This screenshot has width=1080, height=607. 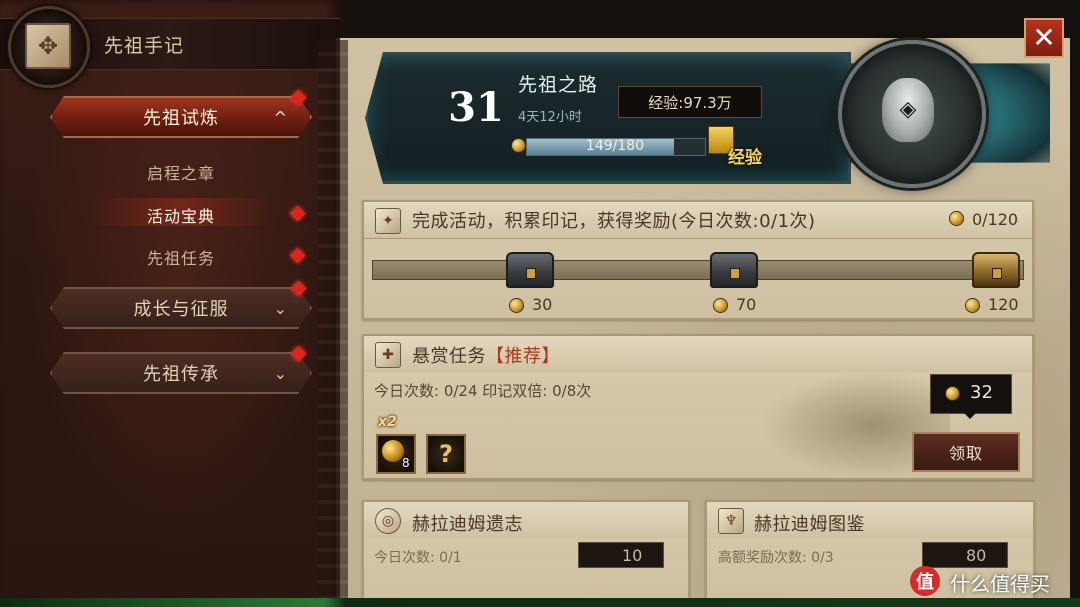 I want to click on nav-label: 先祖试炼, so click(x=181, y=118).